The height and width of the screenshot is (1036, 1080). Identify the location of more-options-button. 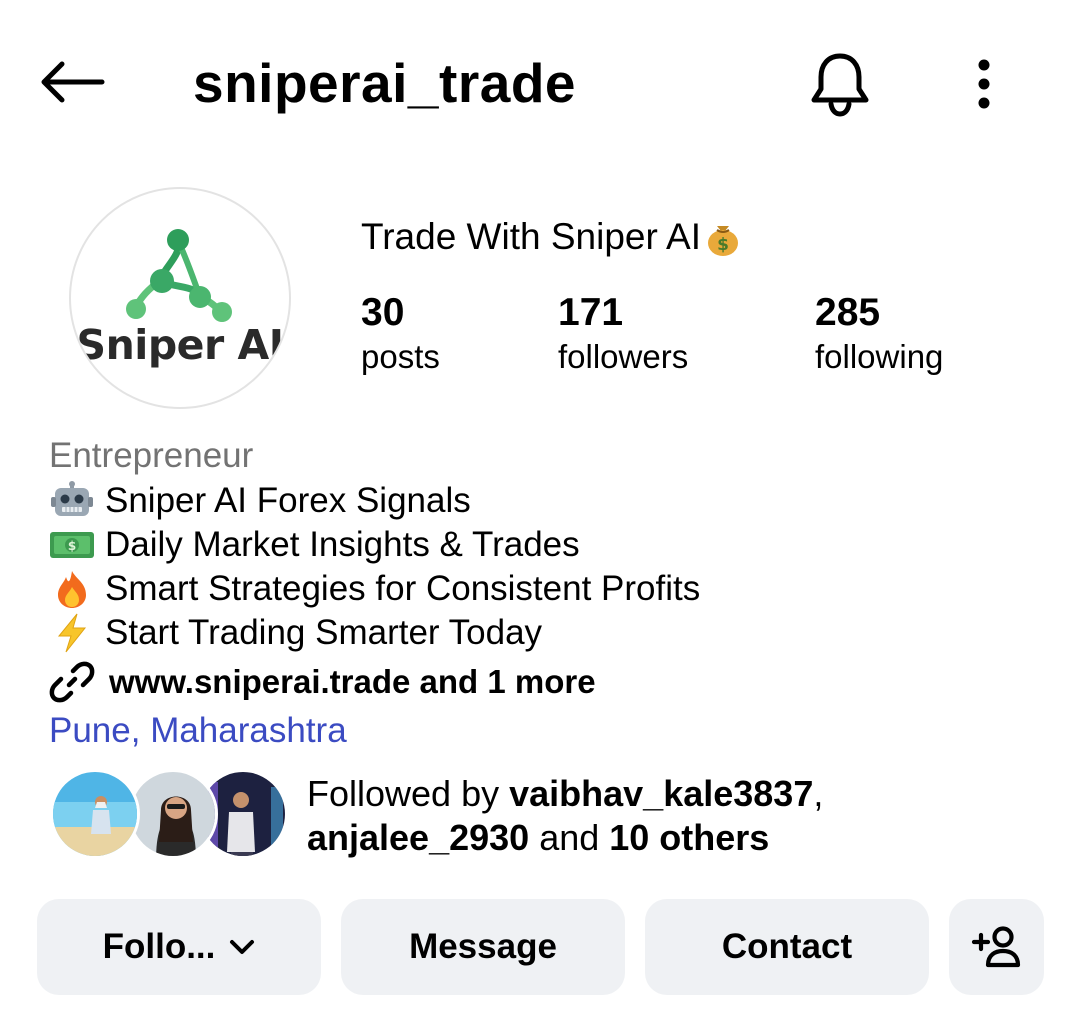
(984, 84).